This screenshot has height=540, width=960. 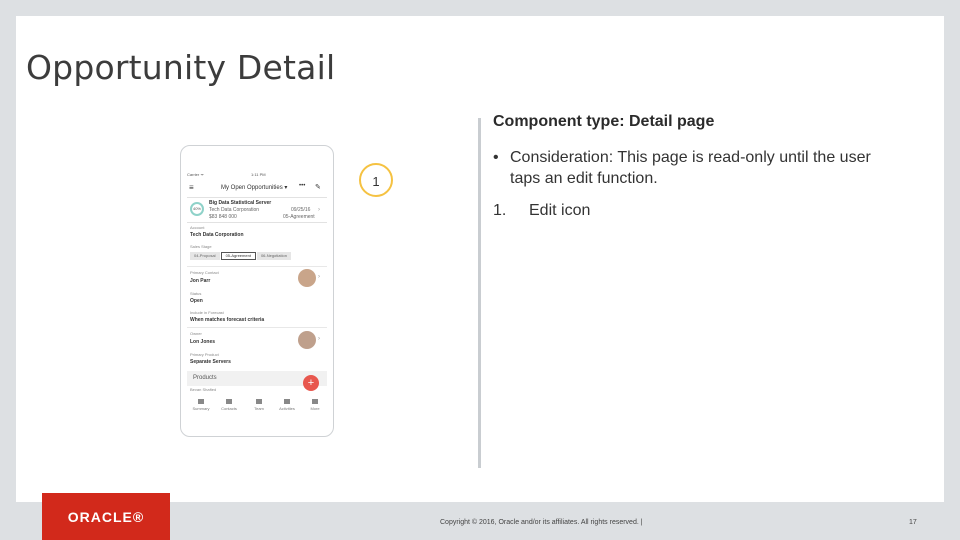 I want to click on primary-contact-value: Jon Parr, so click(x=200, y=281).